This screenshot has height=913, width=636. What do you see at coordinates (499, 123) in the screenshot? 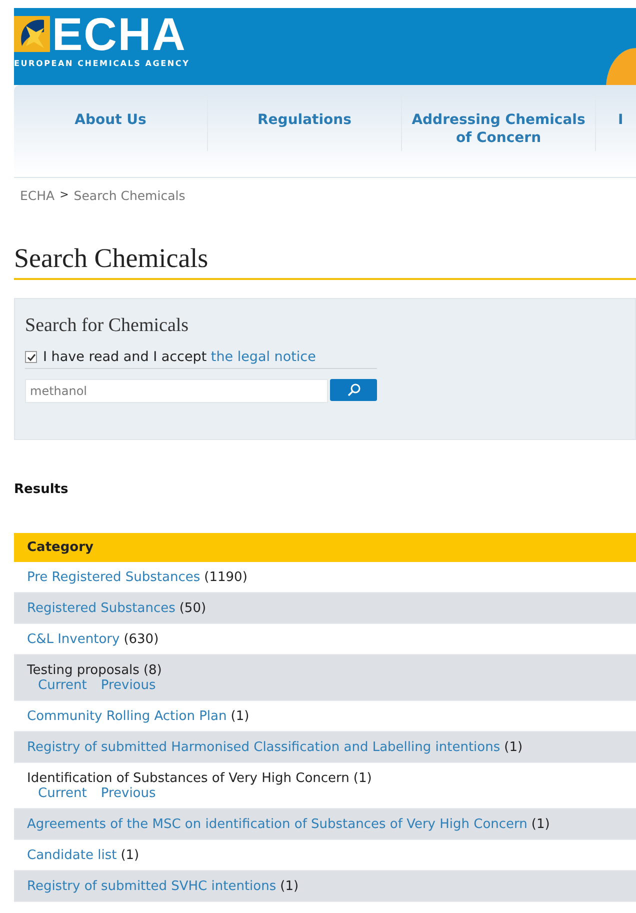
I see `nav-link: Addressing Chemicals of Concern` at bounding box center [499, 123].